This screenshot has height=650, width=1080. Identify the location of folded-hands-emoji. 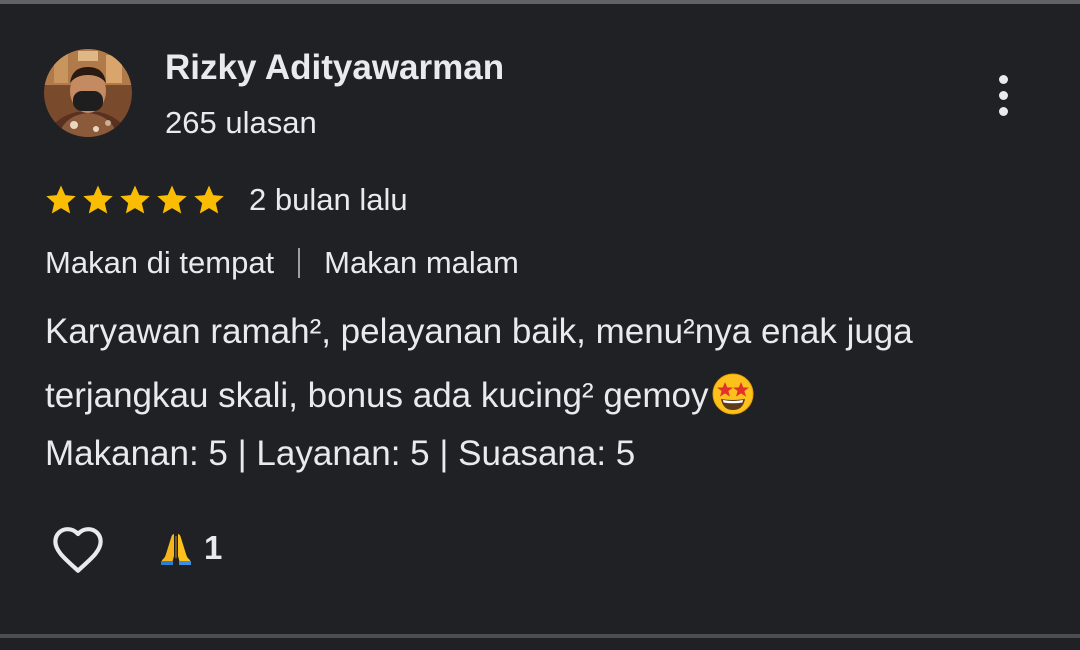
(176, 549).